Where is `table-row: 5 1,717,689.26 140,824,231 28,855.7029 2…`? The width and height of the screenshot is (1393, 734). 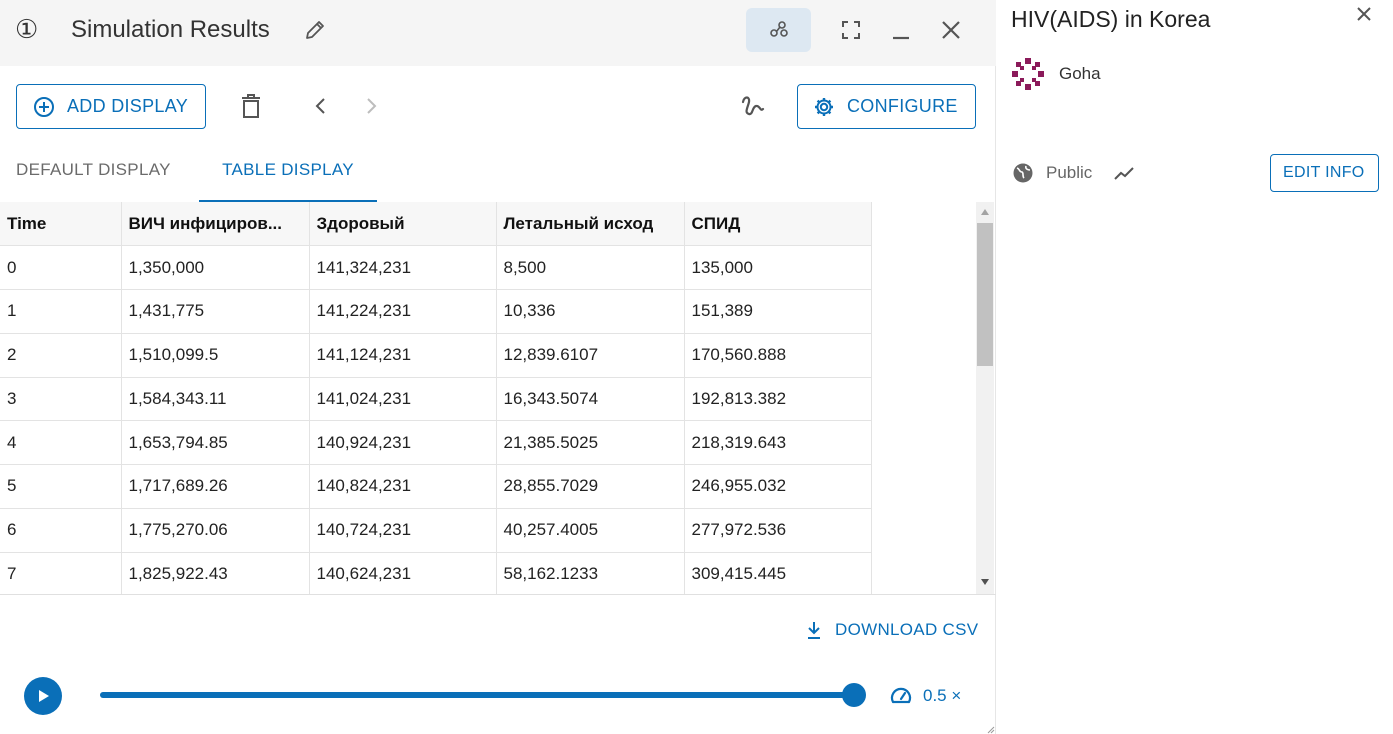 table-row: 5 1,717,689.26 140,824,231 28,855.7029 2… is located at coordinates (436, 486).